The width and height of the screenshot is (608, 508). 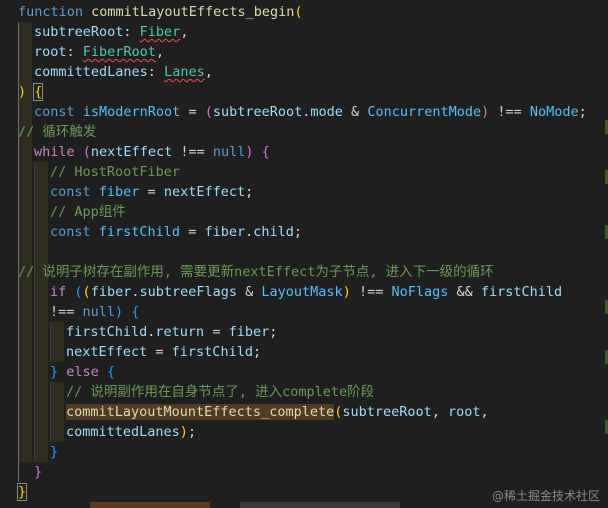 What do you see at coordinates (387, 412) in the screenshot?
I see `argument: subtreeRoot` at bounding box center [387, 412].